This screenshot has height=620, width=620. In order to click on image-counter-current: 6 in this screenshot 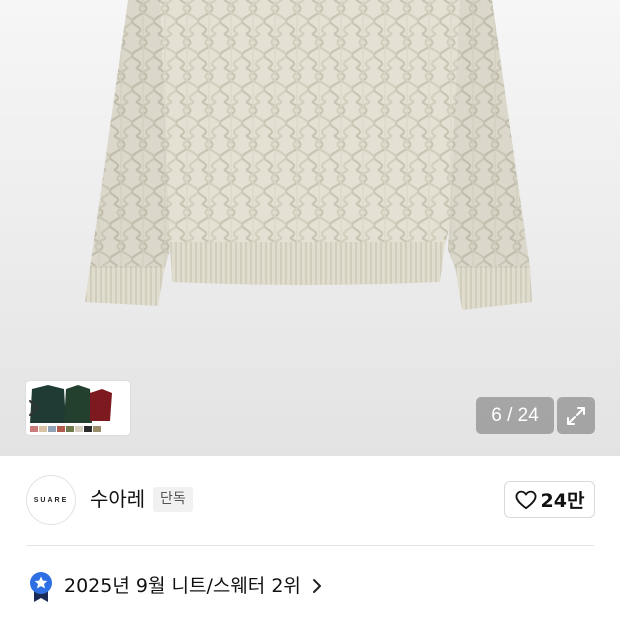, I will do `click(496, 415)`.